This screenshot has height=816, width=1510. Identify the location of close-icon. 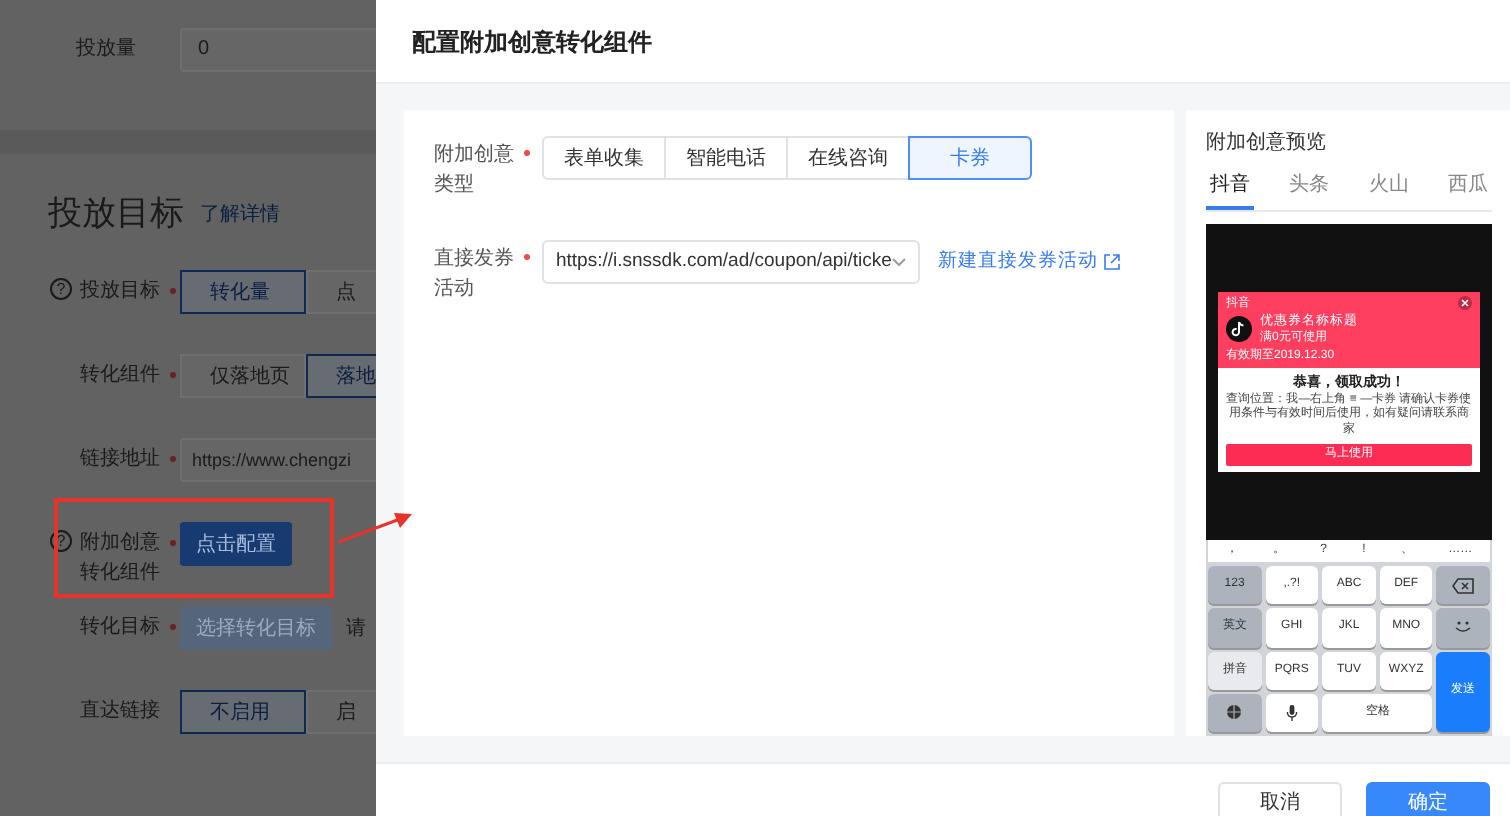
(1465, 303).